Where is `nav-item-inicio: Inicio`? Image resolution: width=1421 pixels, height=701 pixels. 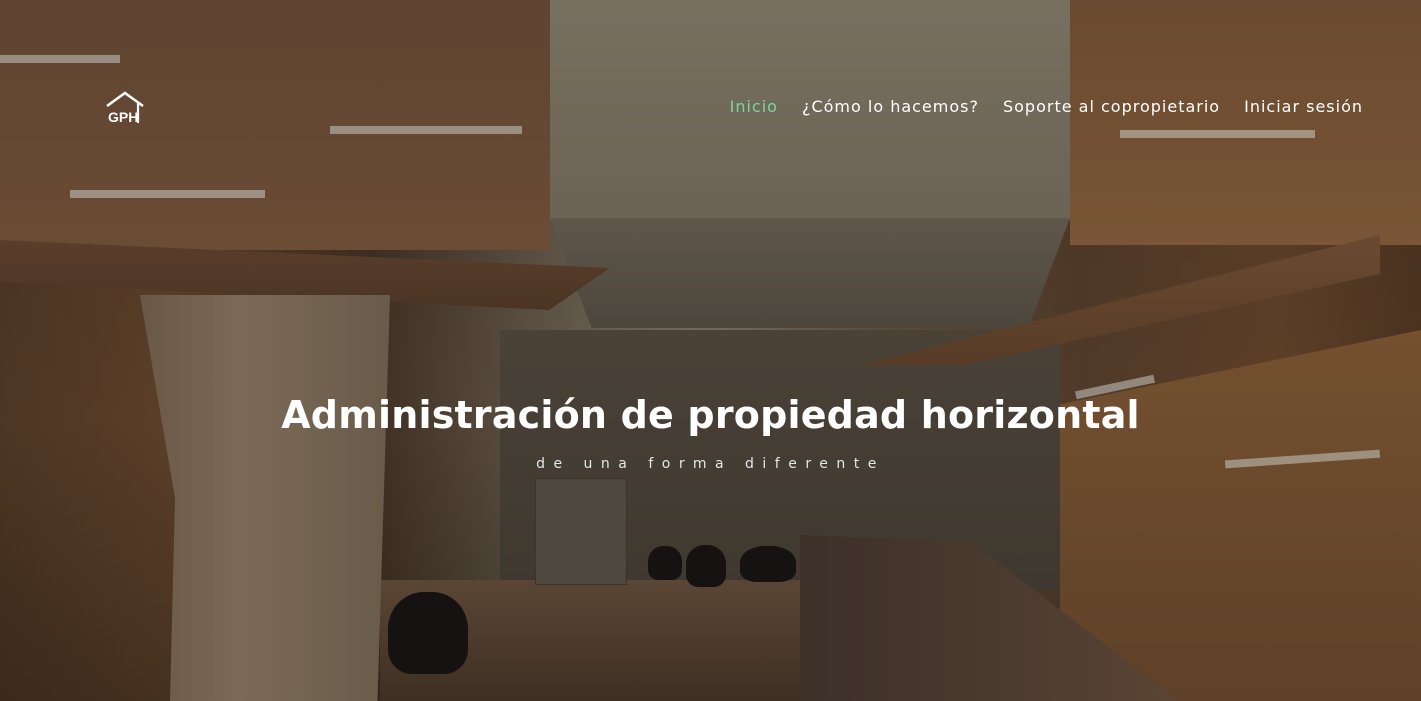
nav-item-inicio: Inicio is located at coordinates (754, 106).